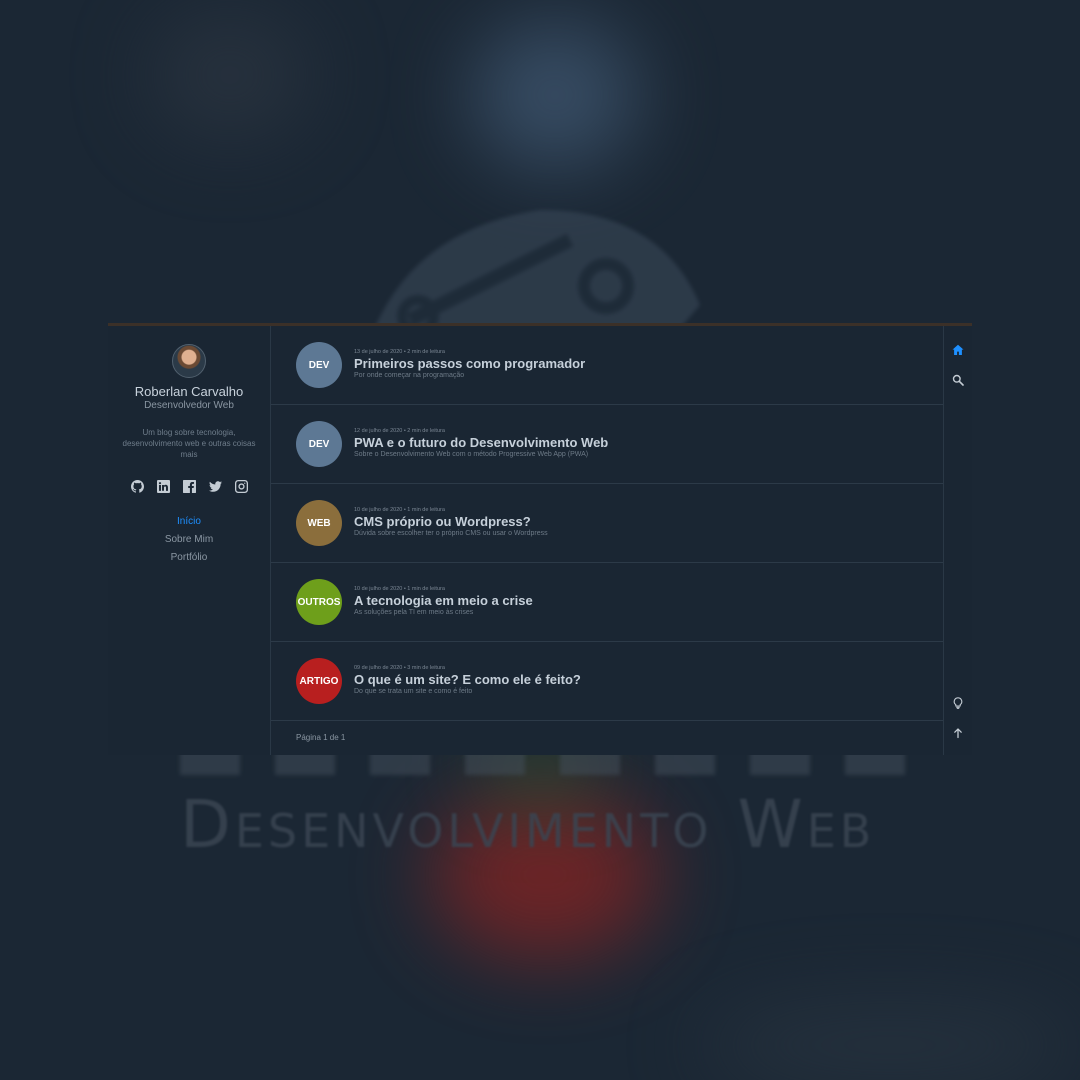 The width and height of the screenshot is (1080, 1080). Describe the element at coordinates (189, 361) in the screenshot. I see `avatar` at that location.